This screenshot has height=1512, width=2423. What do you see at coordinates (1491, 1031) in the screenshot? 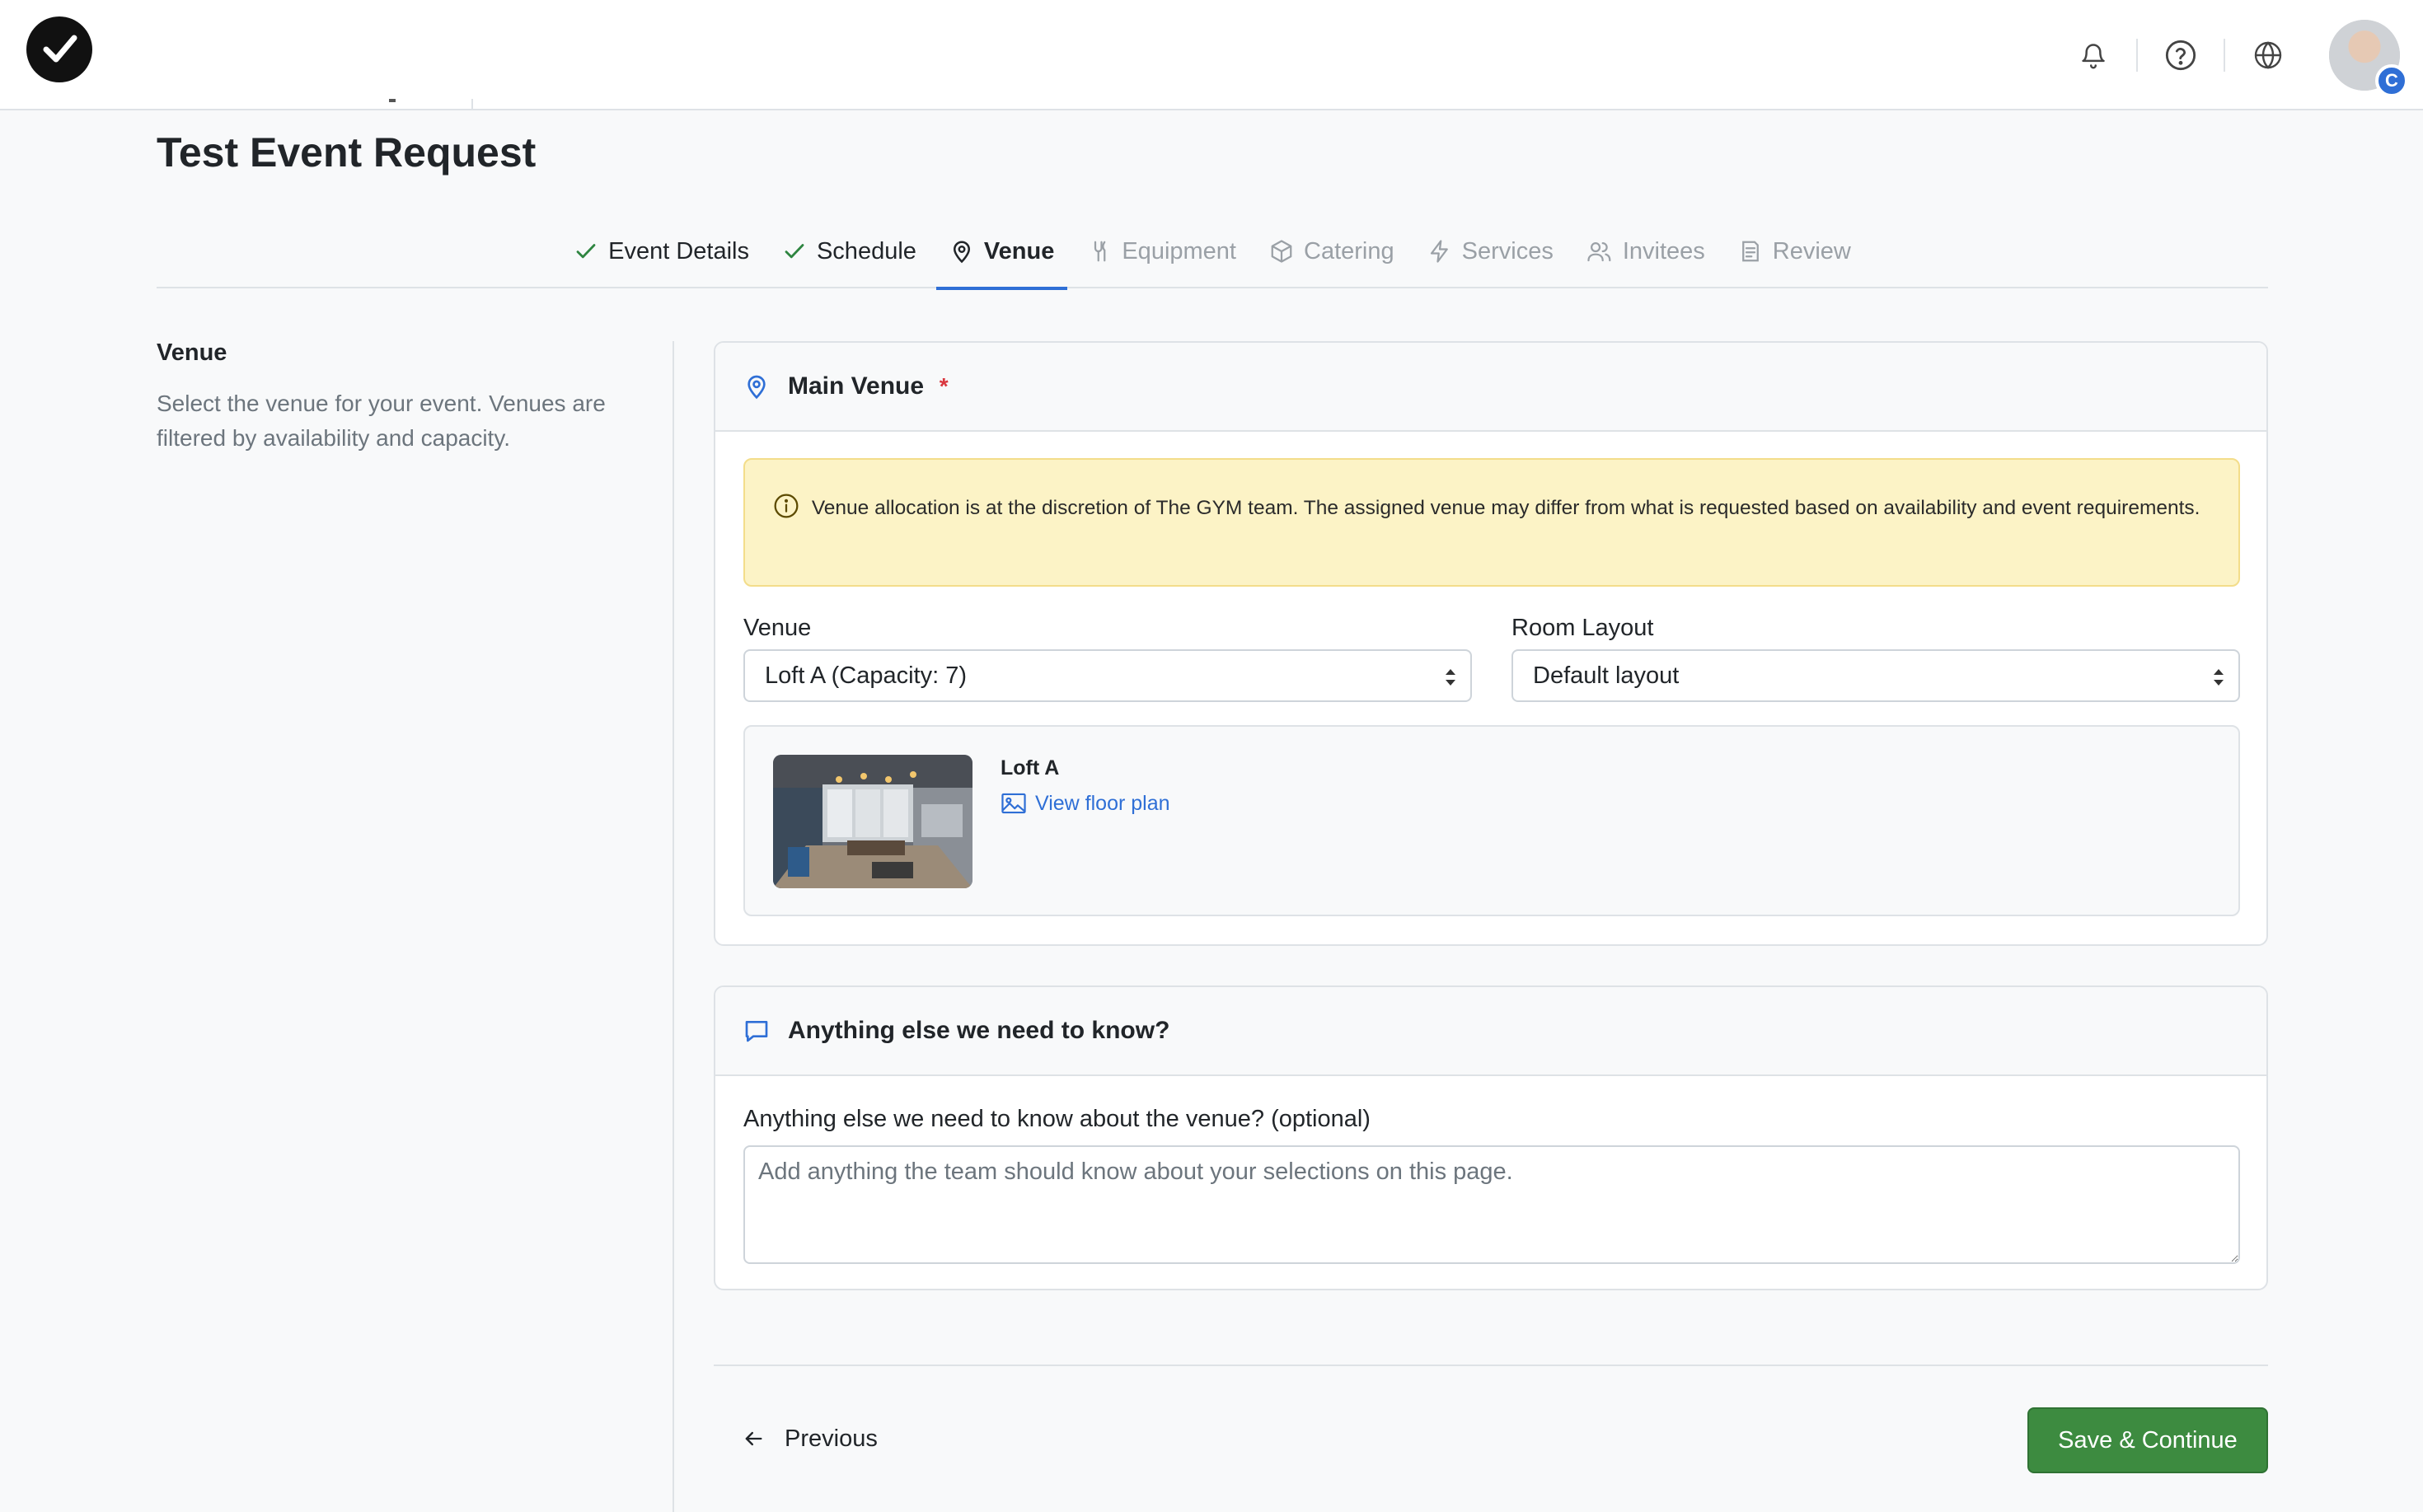
I see `card-header: Anything else we need to know?` at bounding box center [1491, 1031].